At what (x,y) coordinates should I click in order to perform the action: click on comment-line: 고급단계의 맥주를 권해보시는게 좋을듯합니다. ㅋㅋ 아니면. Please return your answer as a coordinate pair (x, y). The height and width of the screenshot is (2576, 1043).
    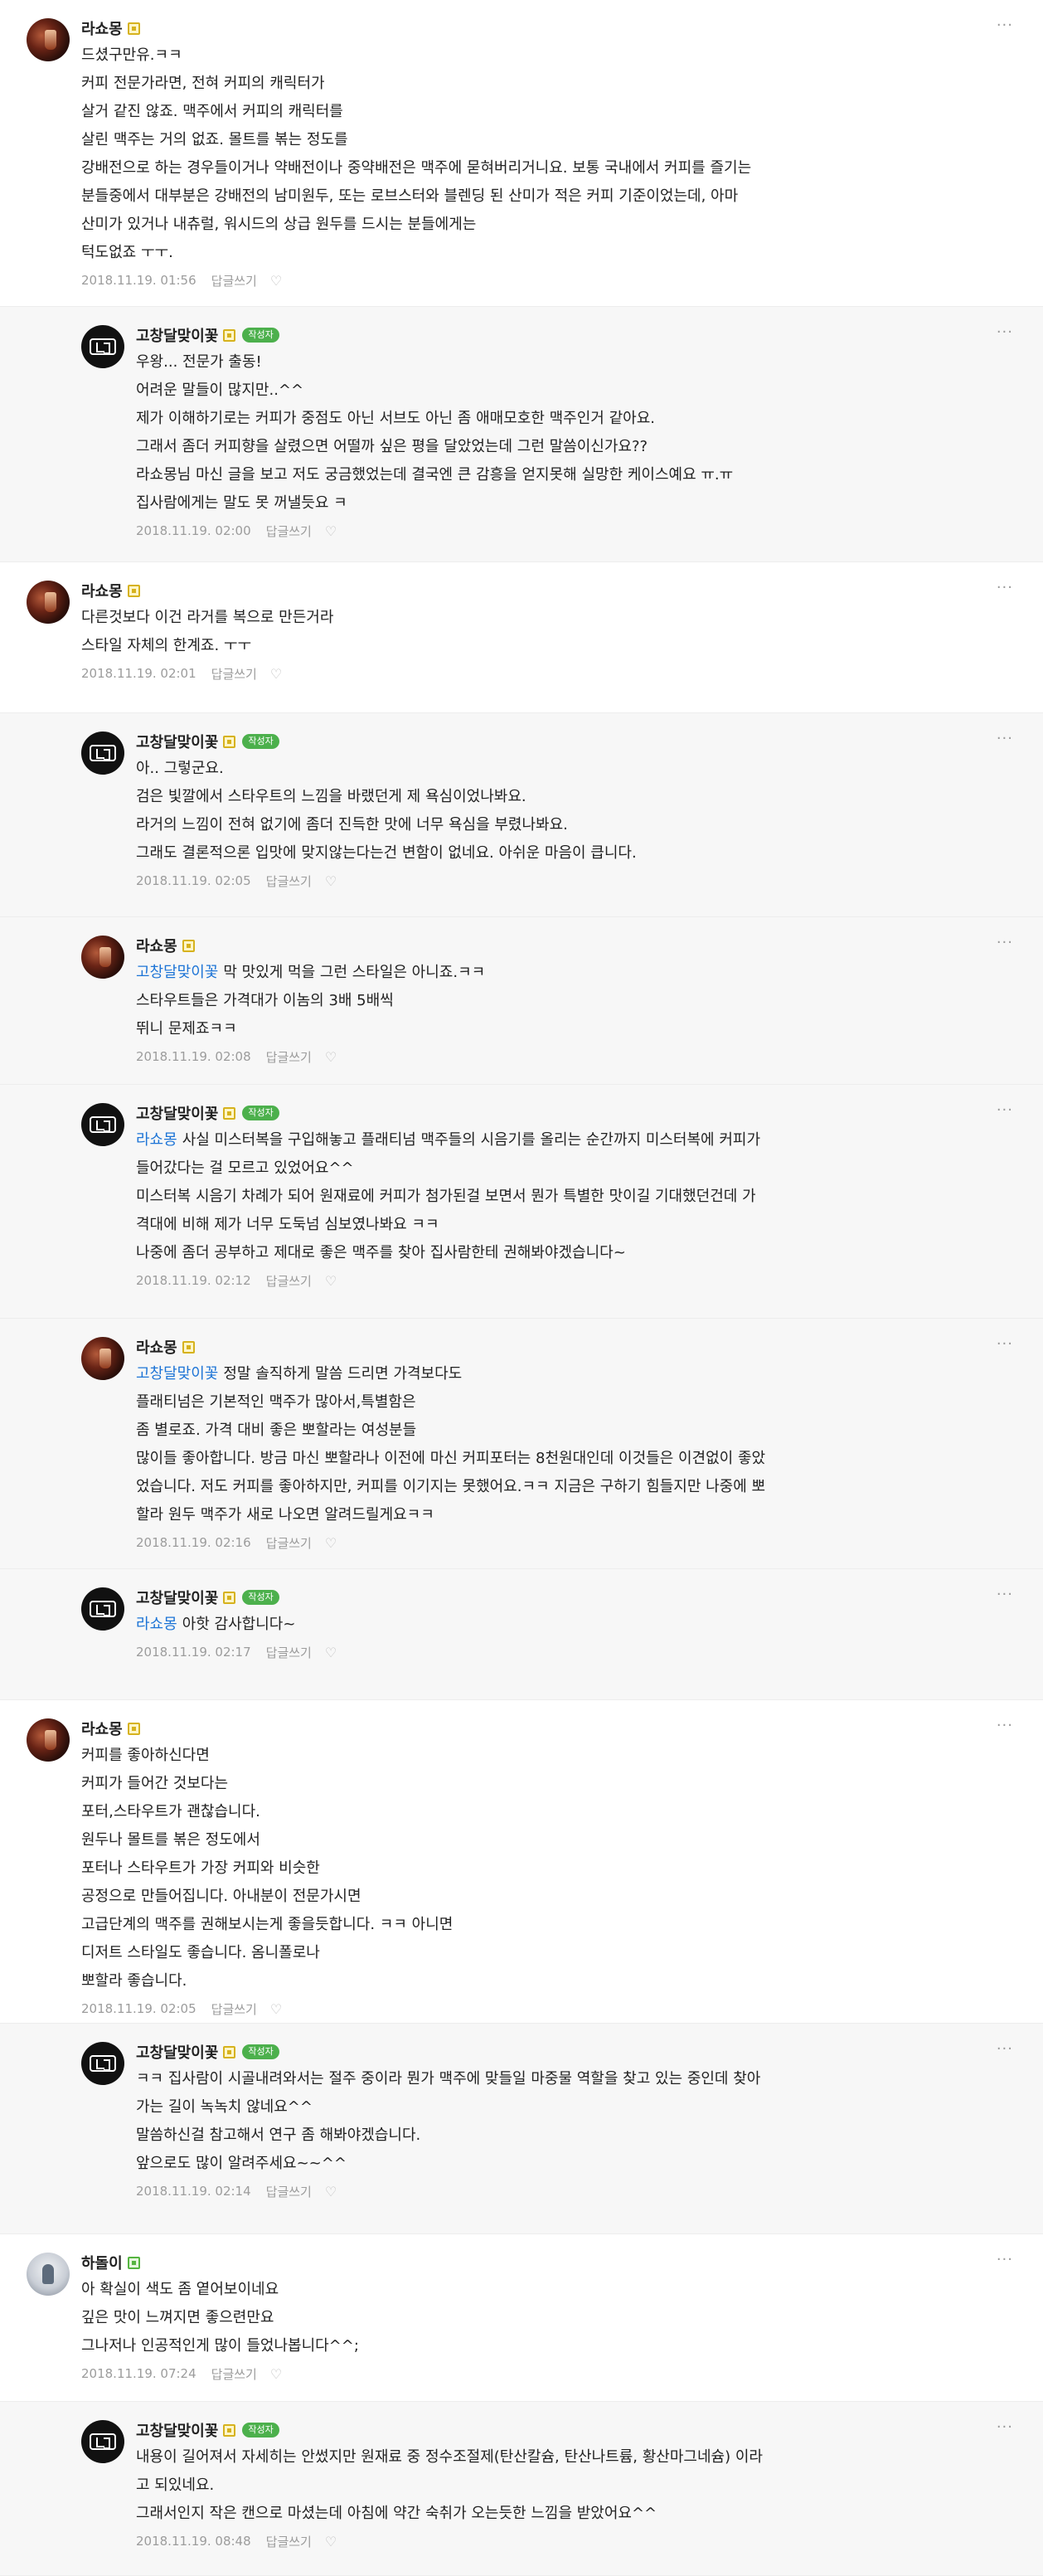
    Looking at the image, I should click on (267, 1925).